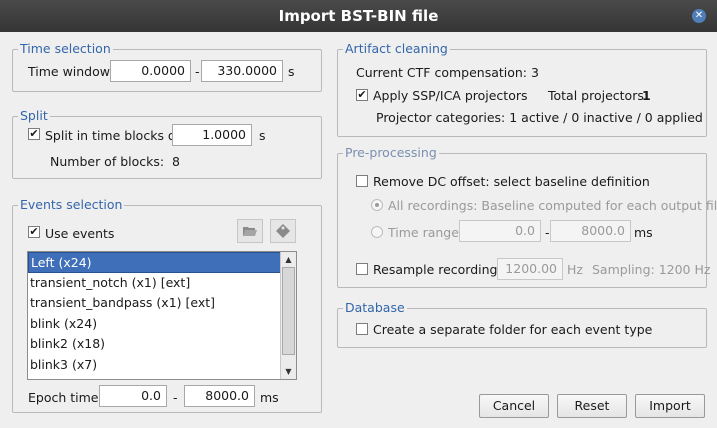 The height and width of the screenshot is (428, 717). I want to click on events-list-scrollbar: ▲ ▼, so click(288, 315).